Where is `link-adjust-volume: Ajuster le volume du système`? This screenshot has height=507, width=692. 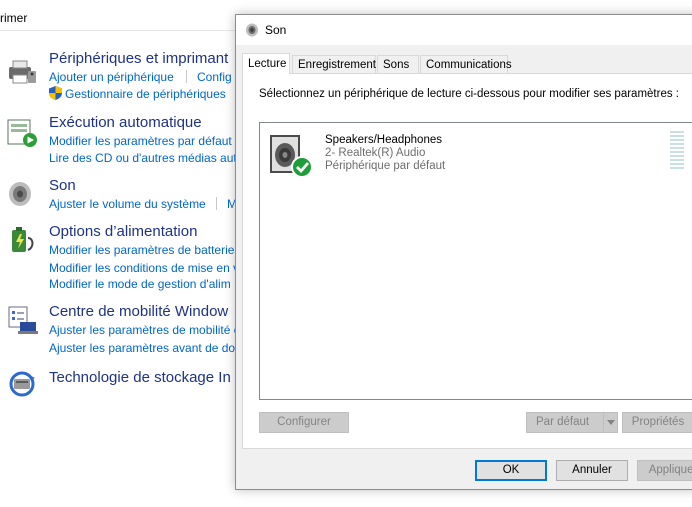 link-adjust-volume: Ajuster le volume du système is located at coordinates (127, 204).